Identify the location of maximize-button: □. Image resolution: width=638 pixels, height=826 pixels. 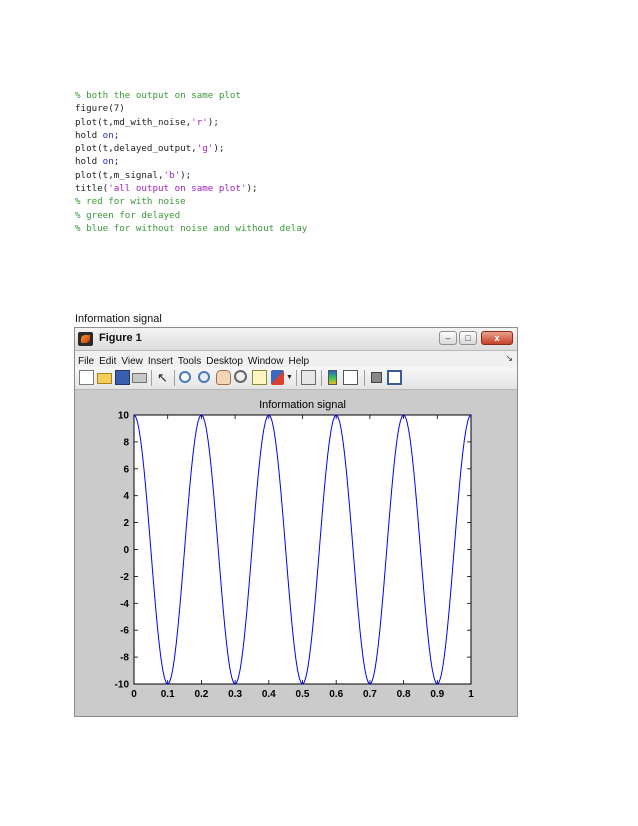
(468, 338).